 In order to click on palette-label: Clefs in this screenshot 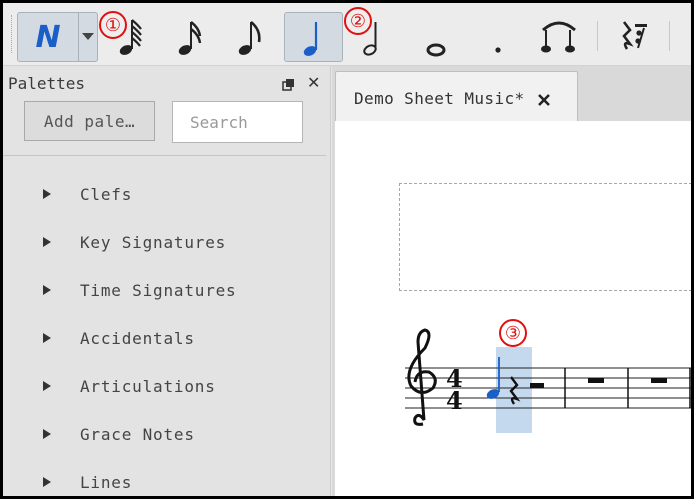, I will do `click(106, 194)`.